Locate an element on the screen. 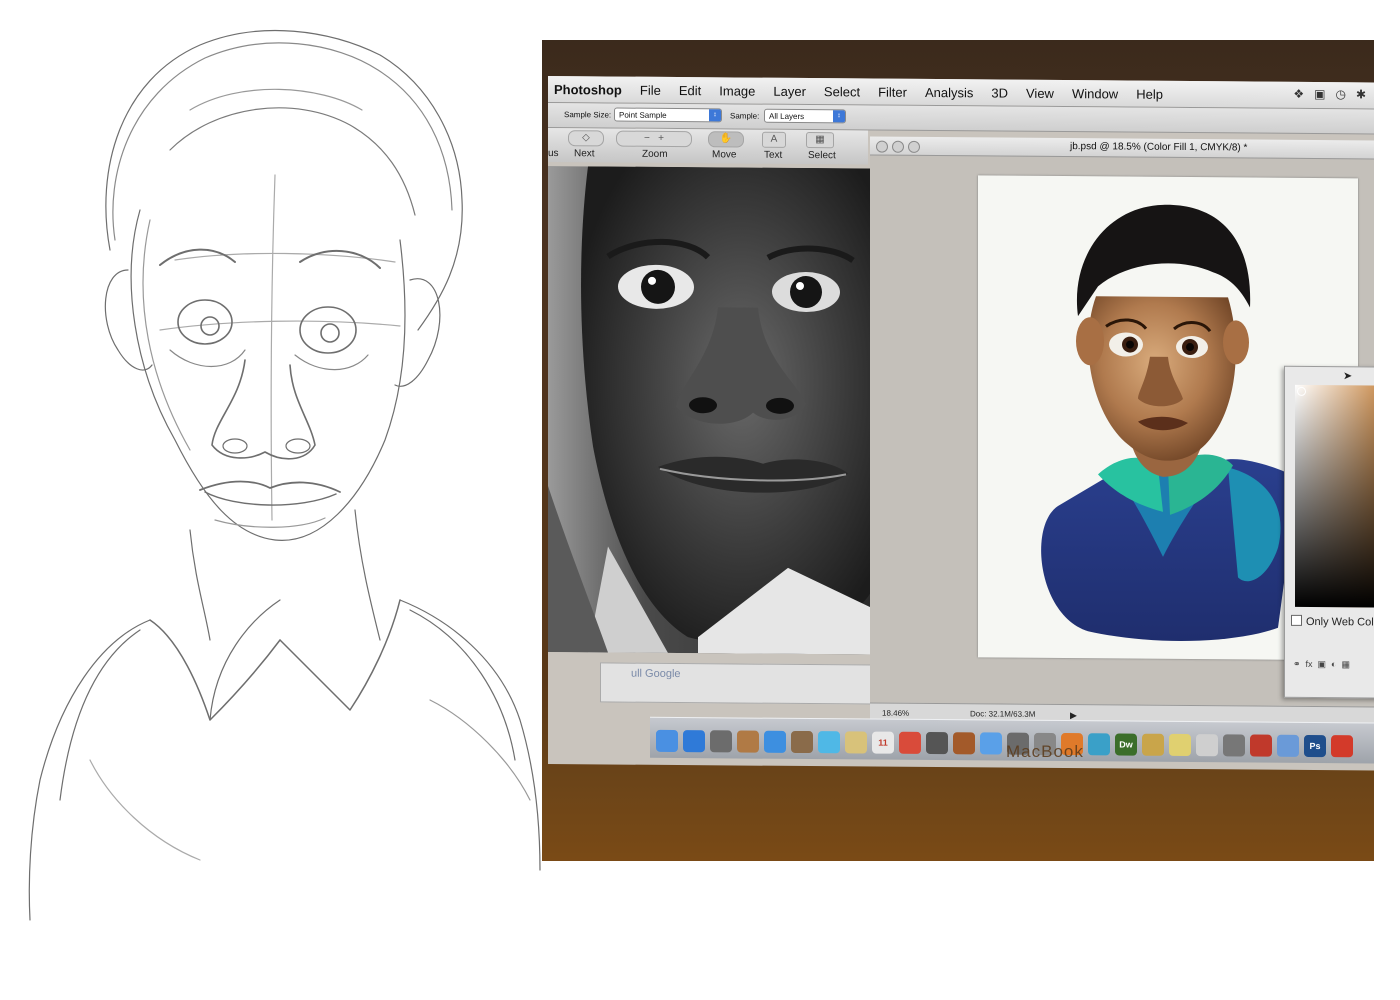 Image resolution: width=1400 pixels, height=1000 pixels. guitar-icon is located at coordinates (964, 743).